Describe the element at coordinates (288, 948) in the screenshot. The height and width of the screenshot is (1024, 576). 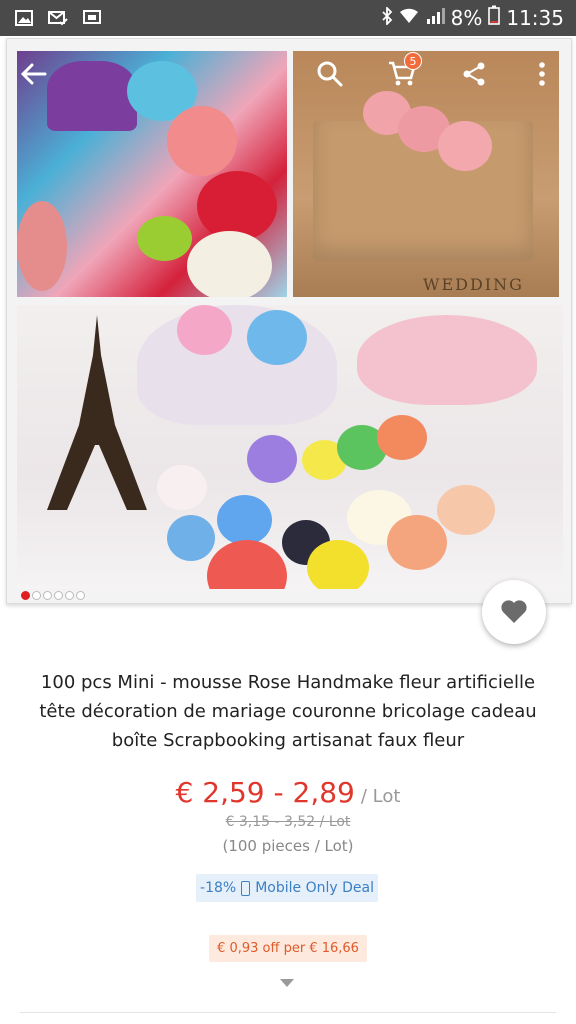
I see `store-coupon: € 0,93 off per € 16,66` at that location.